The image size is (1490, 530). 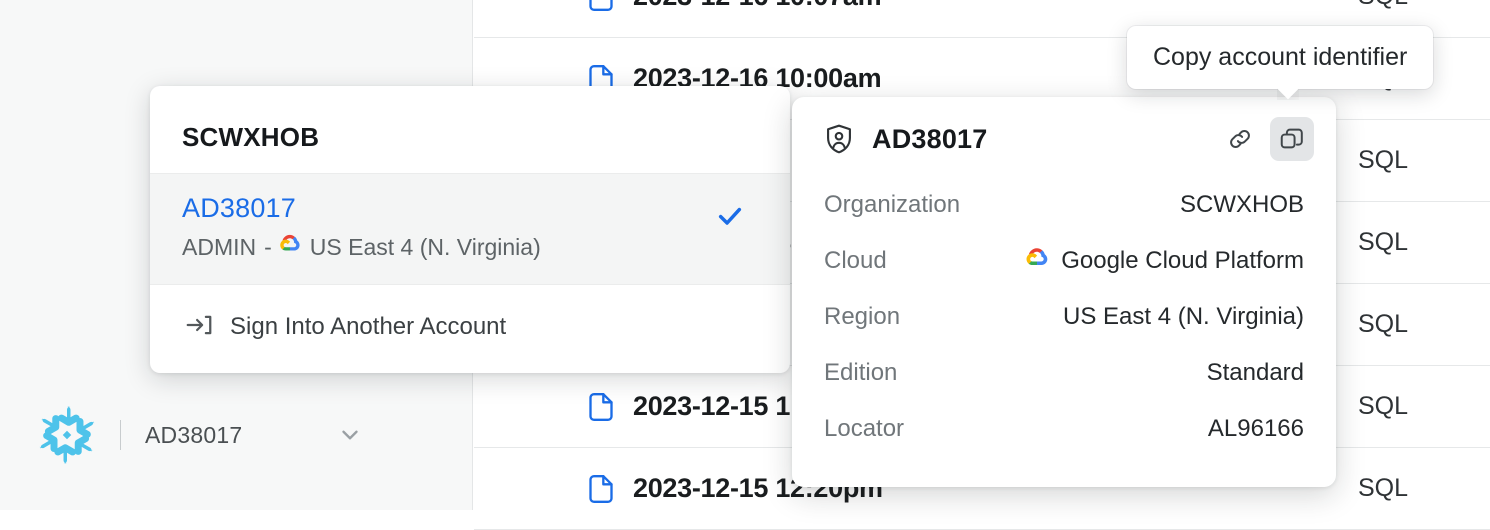 I want to click on account-detail-value: Google Cloud Platform, so click(x=1163, y=261).